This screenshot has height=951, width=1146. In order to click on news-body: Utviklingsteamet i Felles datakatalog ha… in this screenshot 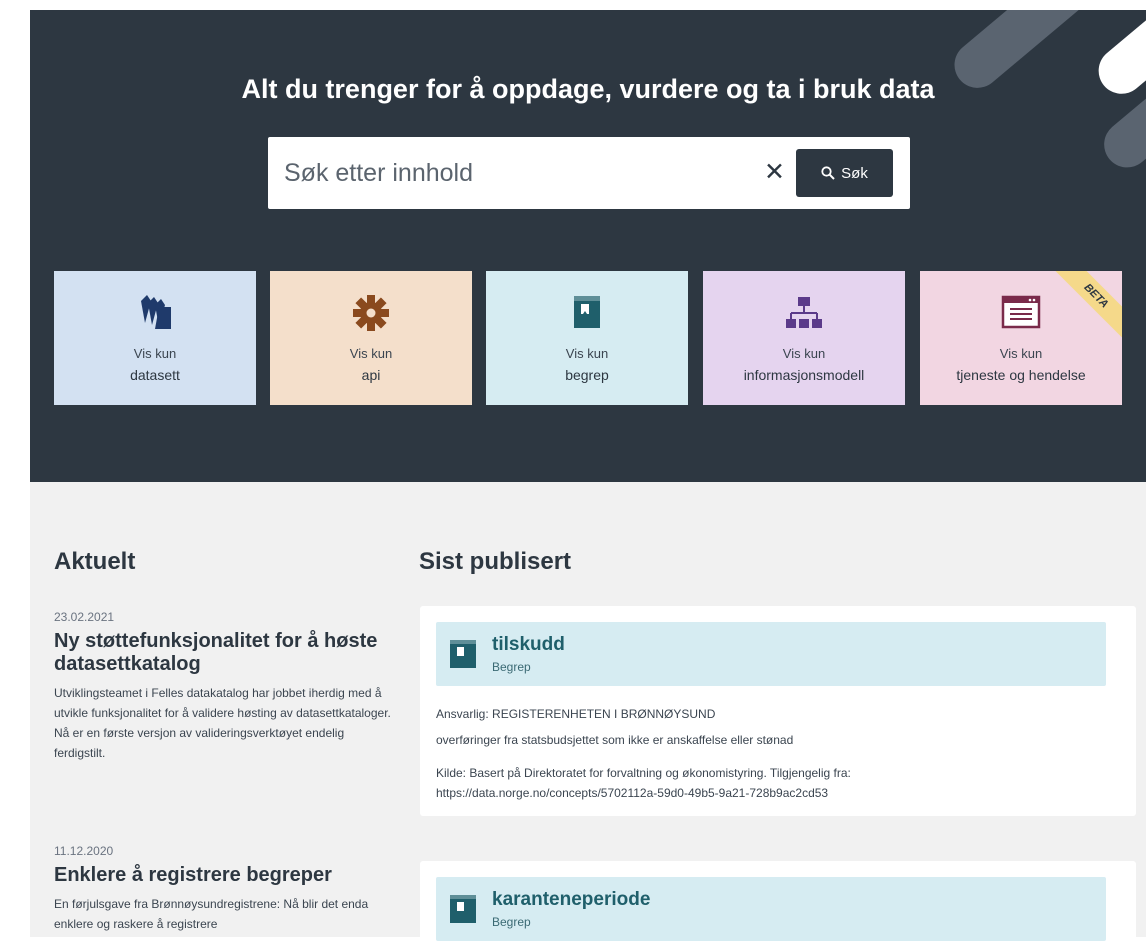, I will do `click(222, 723)`.